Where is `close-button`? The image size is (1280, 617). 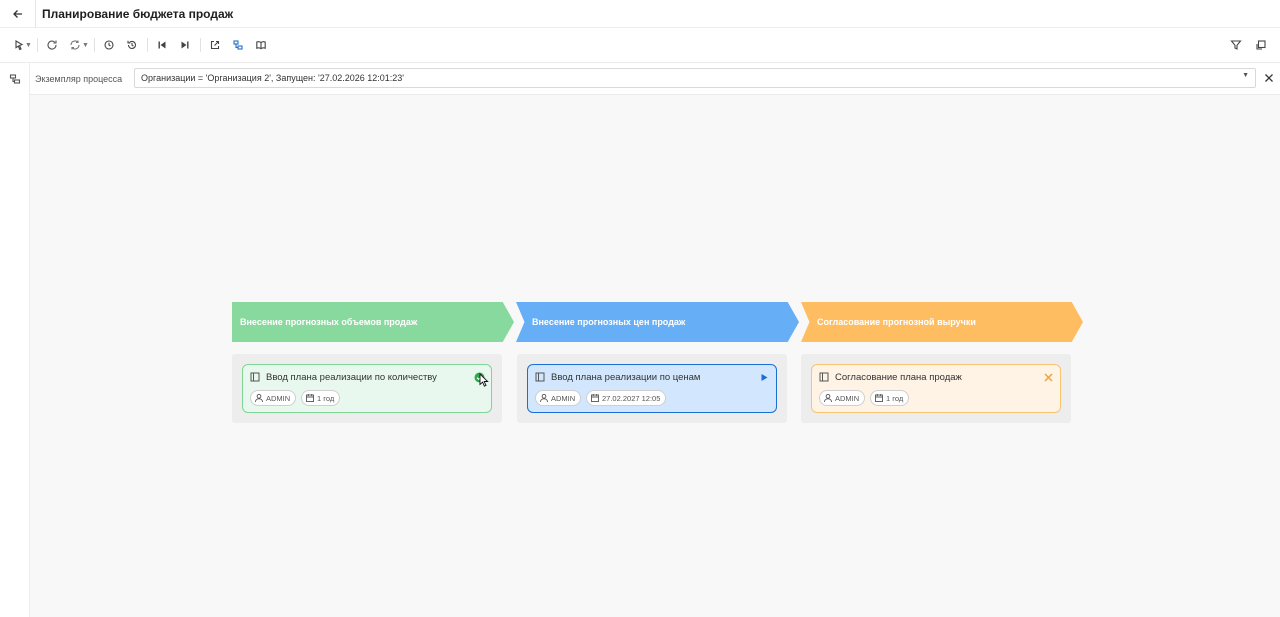 close-button is located at coordinates (1269, 78).